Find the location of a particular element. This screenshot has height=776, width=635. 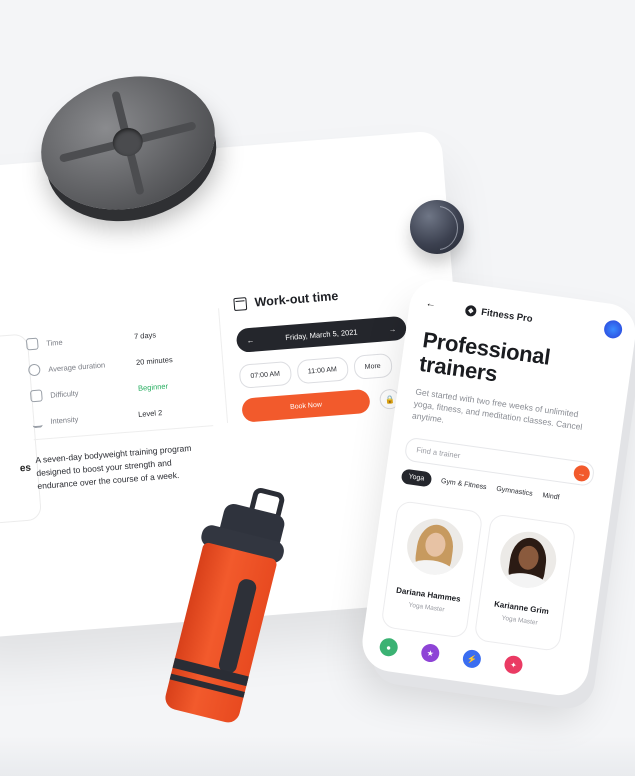

tab-gymnastics: Gymnastics is located at coordinates (514, 492).